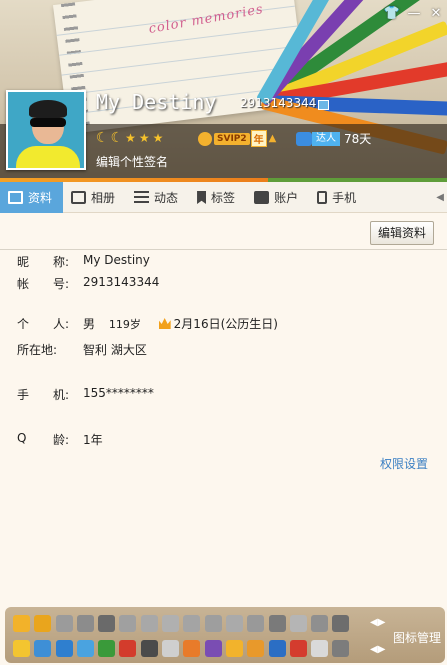 The height and width of the screenshot is (665, 447). I want to click on location-label: 所在地:, so click(37, 350).